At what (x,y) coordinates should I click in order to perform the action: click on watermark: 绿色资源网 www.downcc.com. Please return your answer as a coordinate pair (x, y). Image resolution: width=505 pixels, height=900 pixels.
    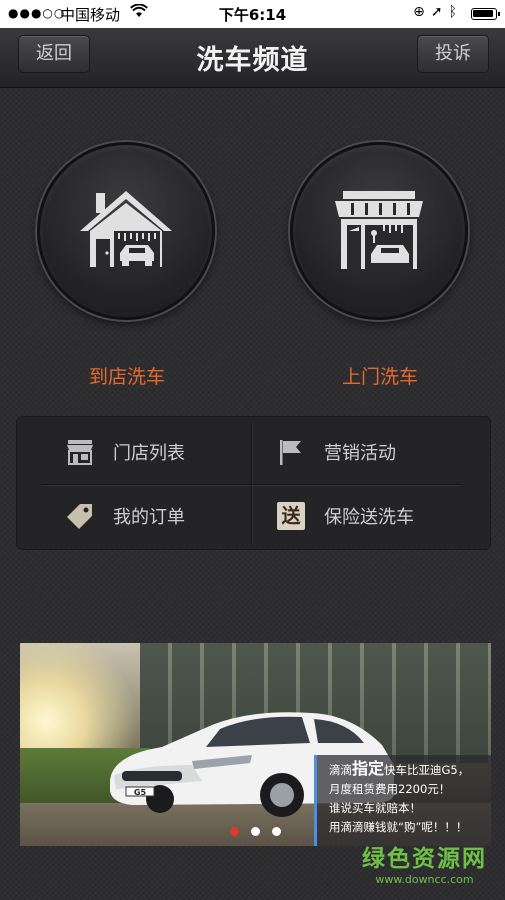
    Looking at the image, I should click on (424, 862).